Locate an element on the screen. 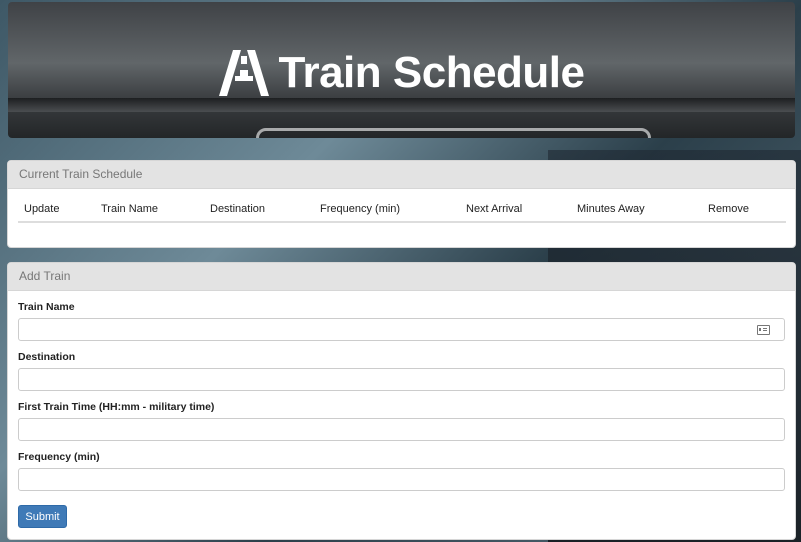 The width and height of the screenshot is (801, 542). frequency-input is located at coordinates (401, 479).